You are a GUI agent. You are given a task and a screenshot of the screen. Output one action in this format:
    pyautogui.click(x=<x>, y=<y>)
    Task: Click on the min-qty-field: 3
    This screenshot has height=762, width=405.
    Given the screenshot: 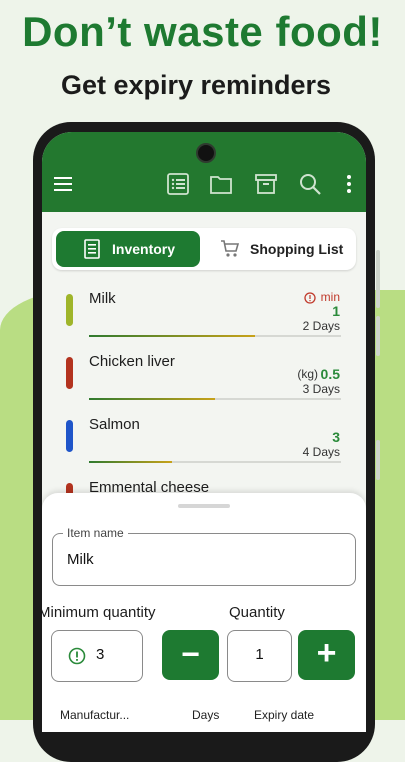 What is the action you would take?
    pyautogui.click(x=97, y=656)
    